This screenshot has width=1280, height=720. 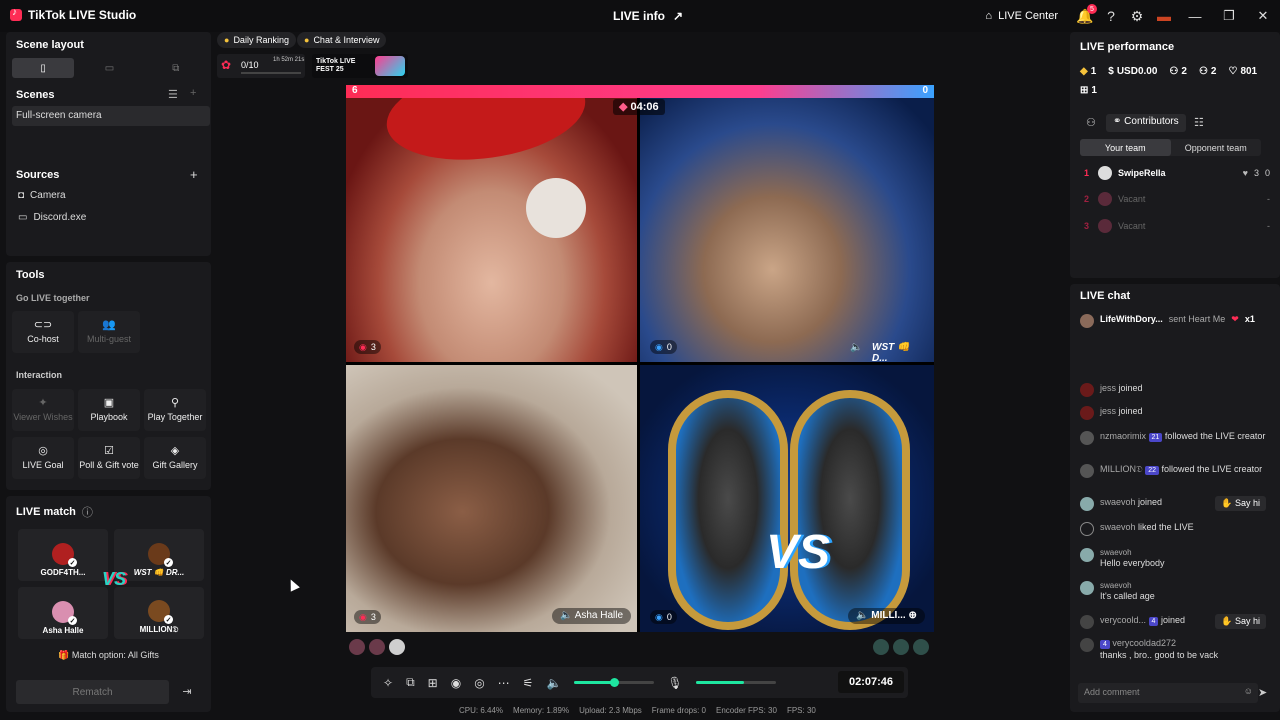 What do you see at coordinates (1208, 71) in the screenshot?
I see `followers-stat: ⚇ 2` at bounding box center [1208, 71].